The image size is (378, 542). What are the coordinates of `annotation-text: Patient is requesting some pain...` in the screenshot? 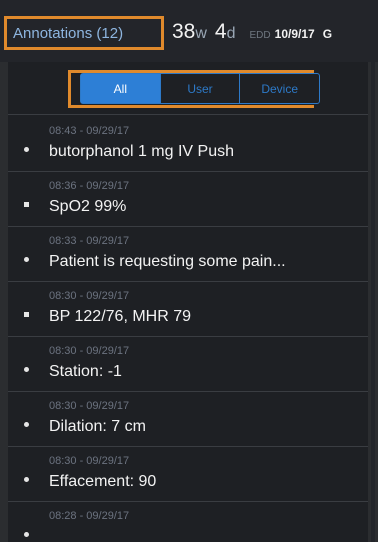 It's located at (167, 261).